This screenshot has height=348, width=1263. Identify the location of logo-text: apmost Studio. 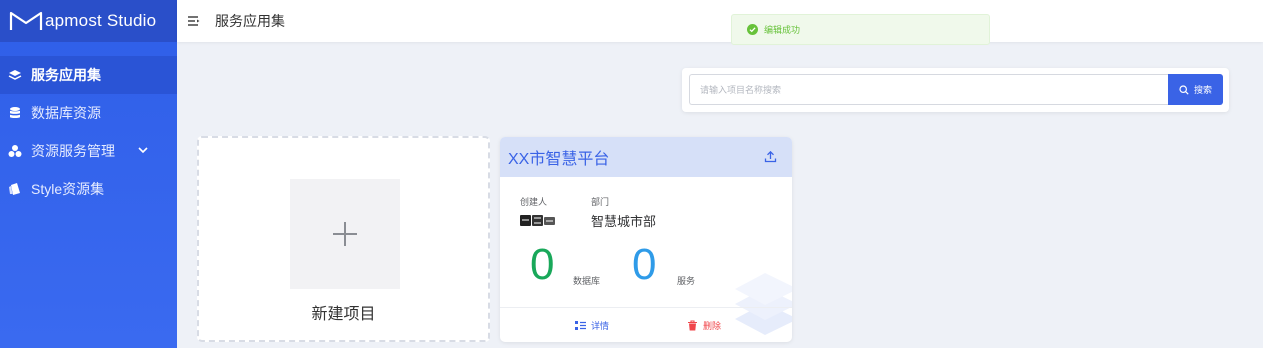
(101, 20).